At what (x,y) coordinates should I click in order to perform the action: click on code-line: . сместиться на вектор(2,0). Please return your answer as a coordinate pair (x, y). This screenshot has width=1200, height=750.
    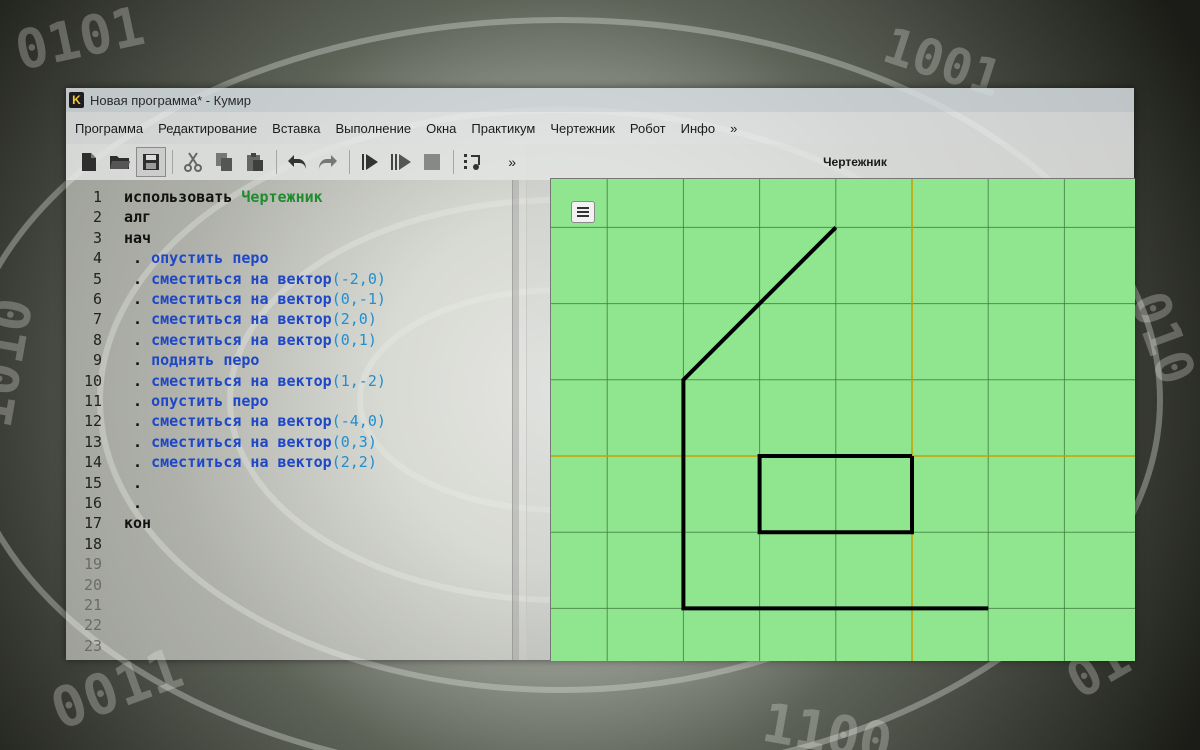
    Looking at the image, I should click on (250, 319).